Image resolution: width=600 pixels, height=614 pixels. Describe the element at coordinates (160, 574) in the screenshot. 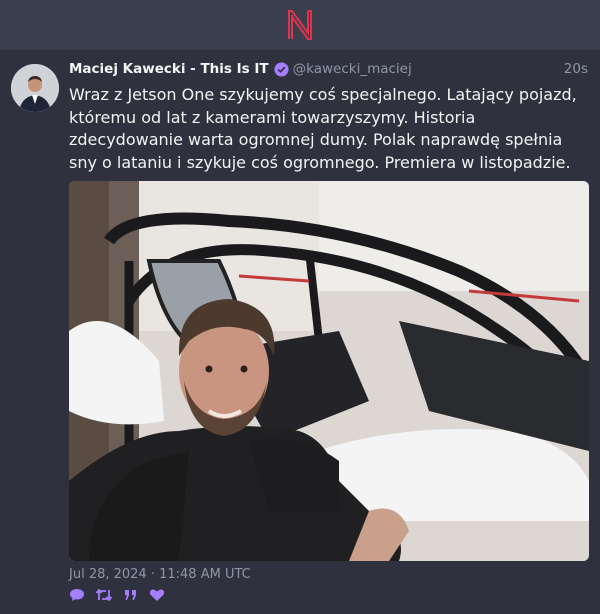

I see `tweet-date: Jul 28, 2024 · 11:48 AM UTC` at that location.